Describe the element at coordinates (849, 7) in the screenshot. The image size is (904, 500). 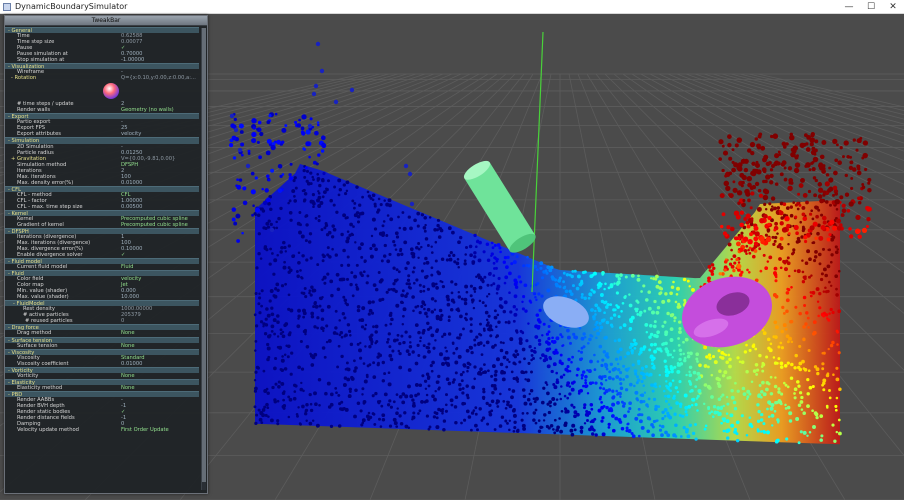
I see `minimize-button: —` at that location.